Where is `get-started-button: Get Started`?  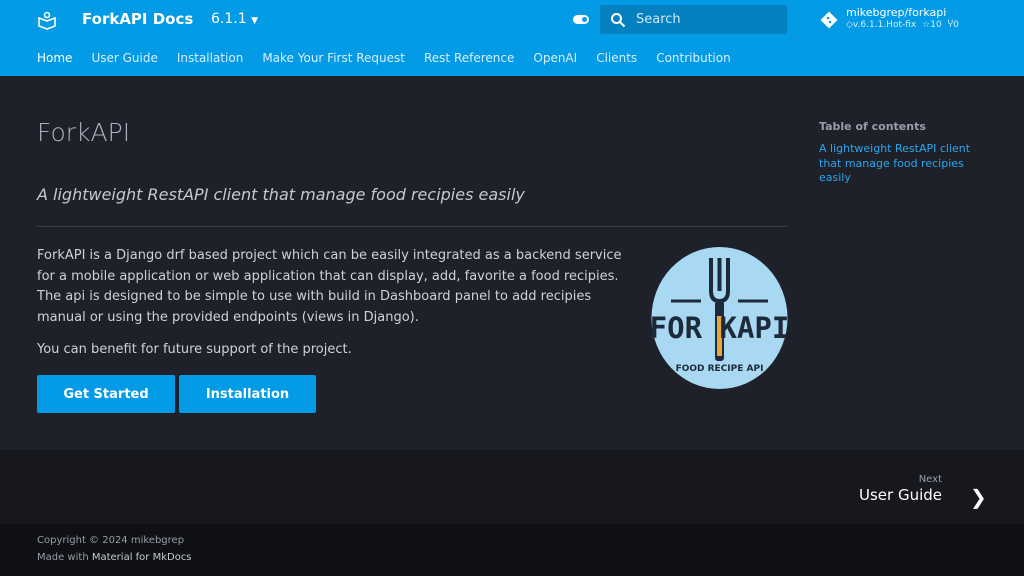
get-started-button: Get Started is located at coordinates (106, 394).